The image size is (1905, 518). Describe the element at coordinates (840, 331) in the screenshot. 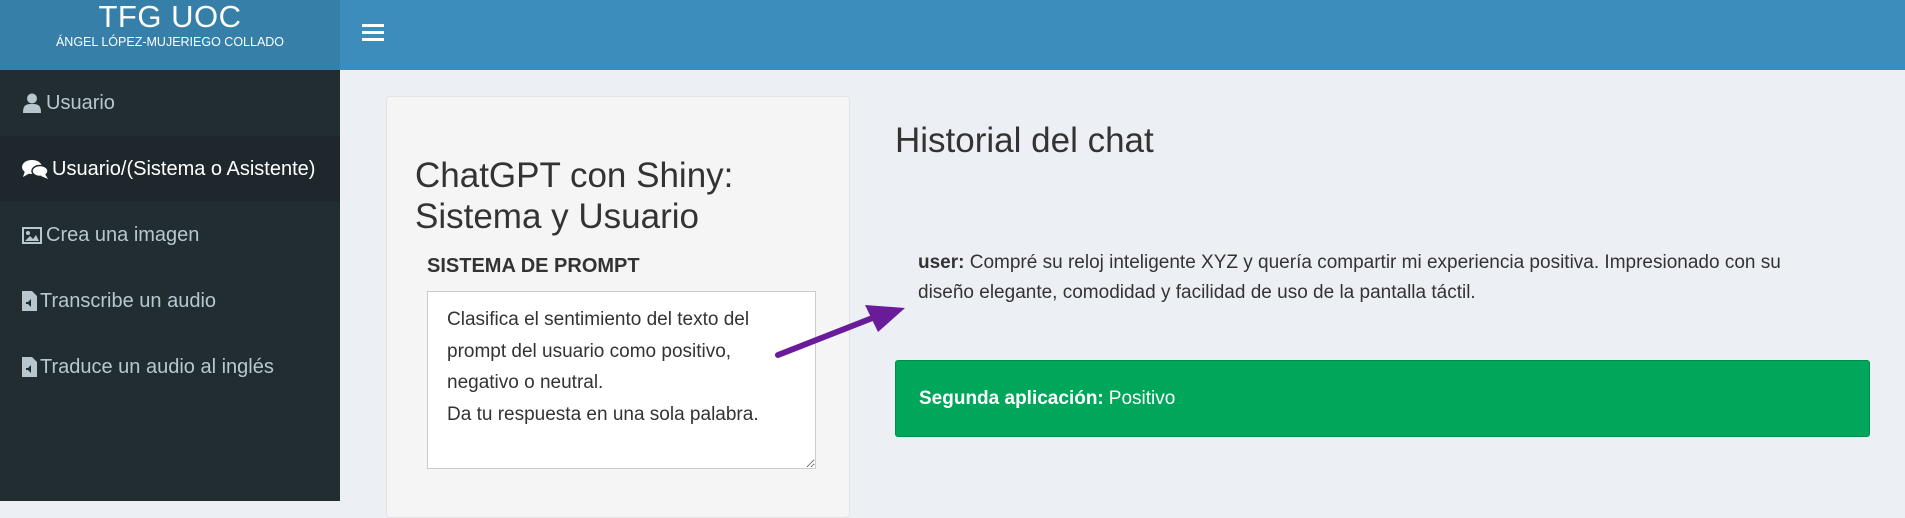

I see `annotation-arrow-icon` at that location.